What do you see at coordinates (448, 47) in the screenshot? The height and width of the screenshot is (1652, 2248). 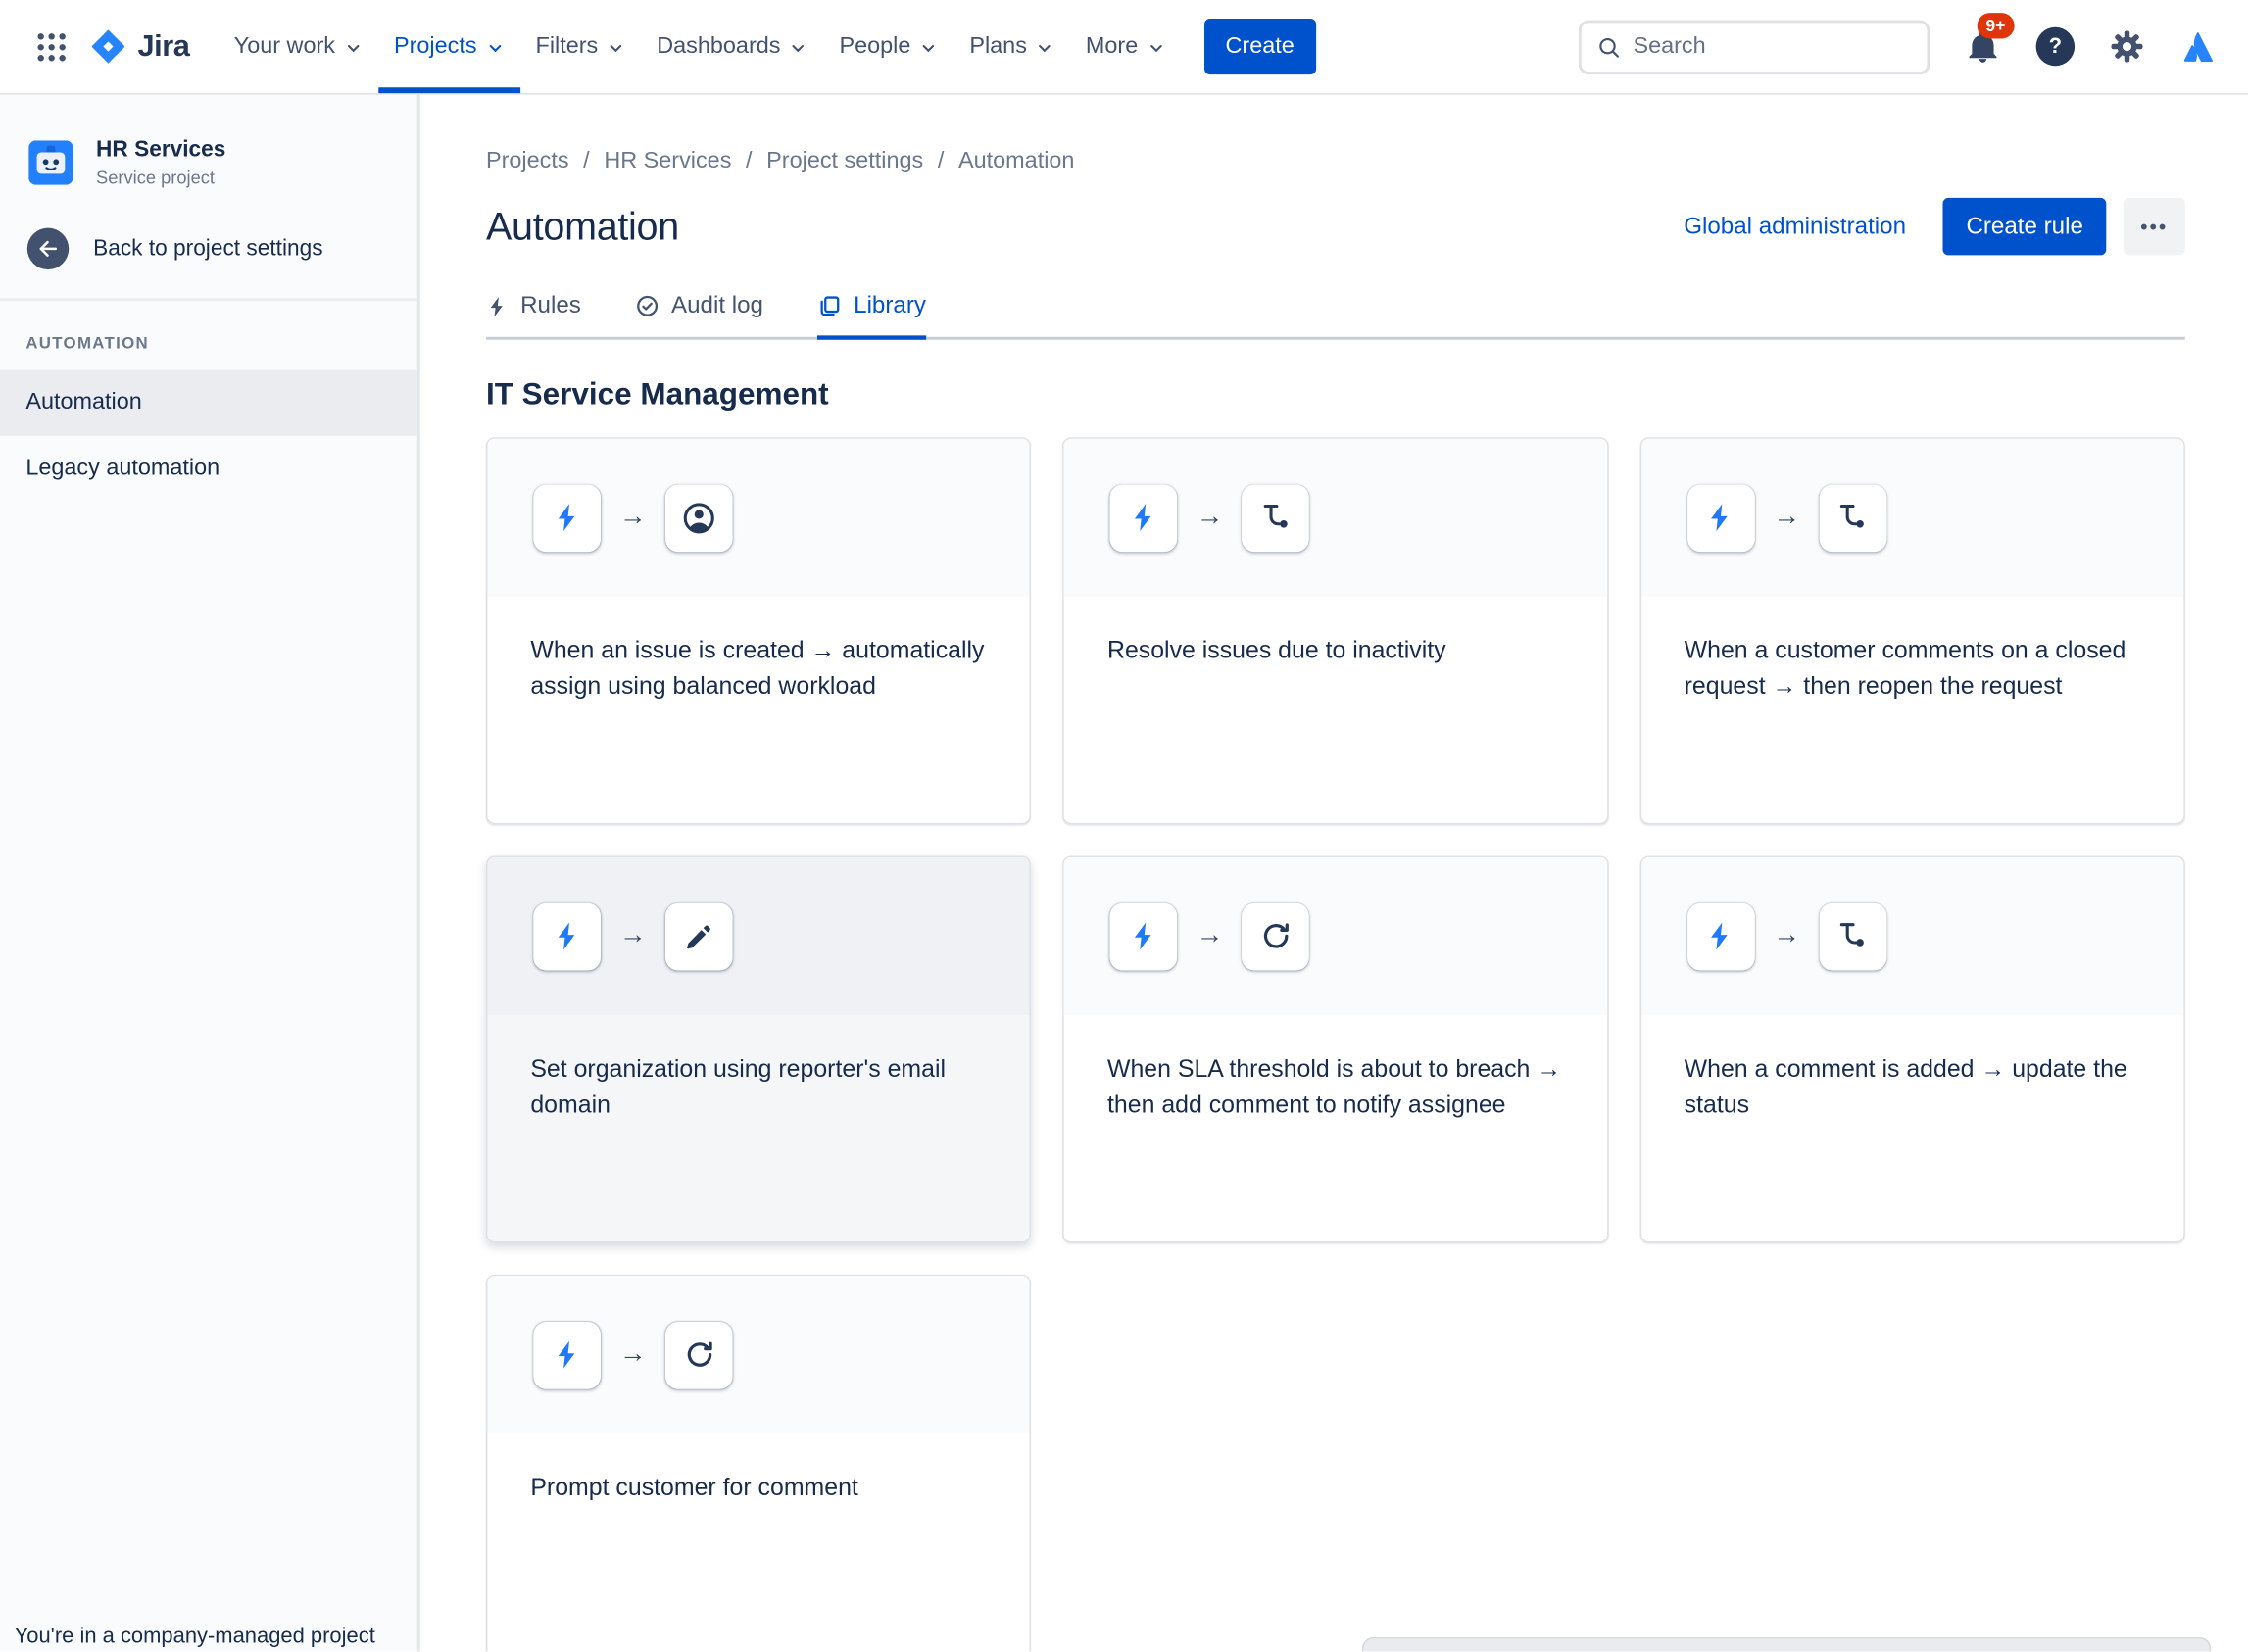 I see `nav-item-projects: Projects` at bounding box center [448, 47].